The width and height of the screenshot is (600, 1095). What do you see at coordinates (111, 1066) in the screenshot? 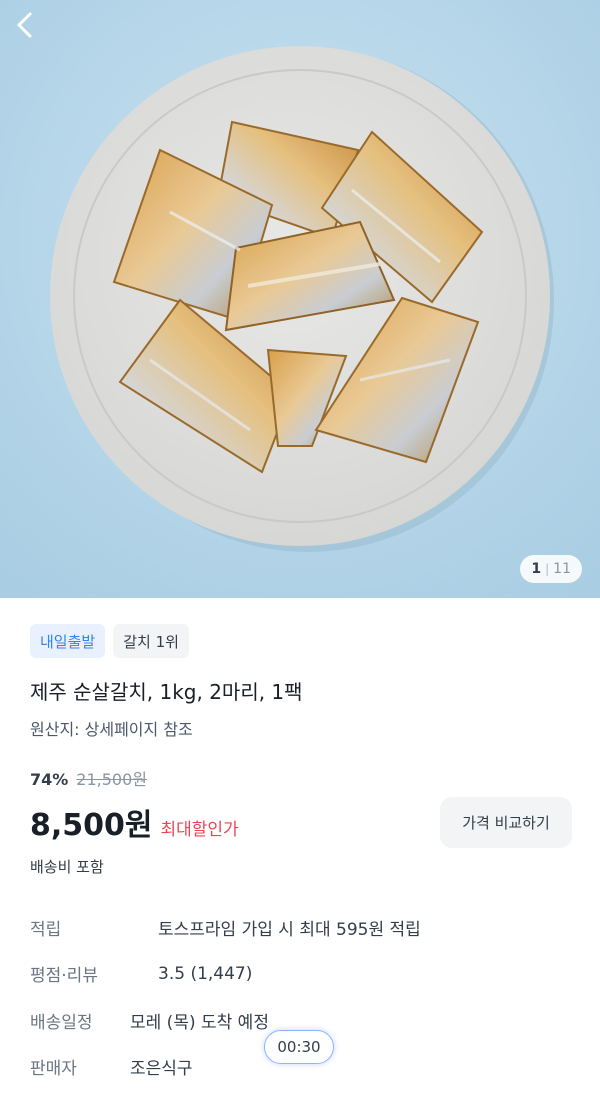
I see `info-row-seller: 판매자 조은식구` at bounding box center [111, 1066].